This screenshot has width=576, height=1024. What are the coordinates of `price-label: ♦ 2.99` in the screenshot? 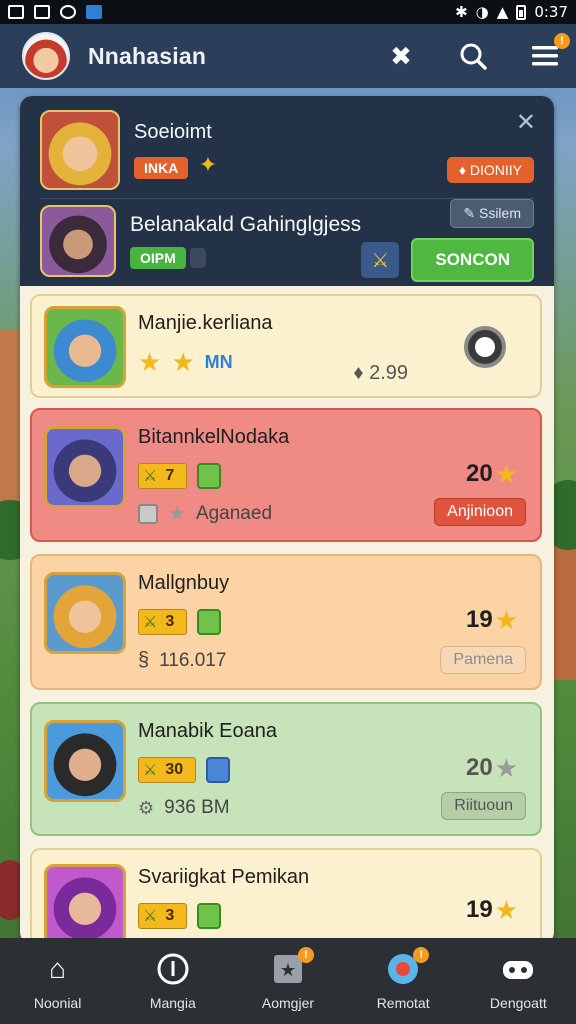 It's located at (380, 373).